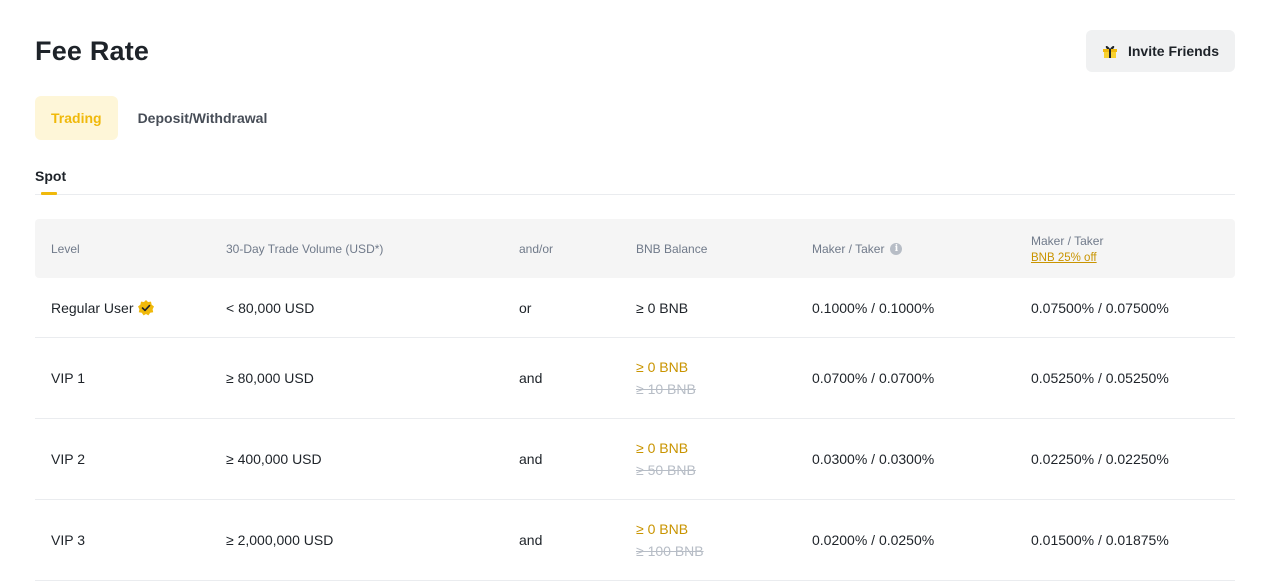 The width and height of the screenshot is (1264, 586). What do you see at coordinates (270, 378) in the screenshot?
I see `cell-volume: ≥ 80,000 USD` at bounding box center [270, 378].